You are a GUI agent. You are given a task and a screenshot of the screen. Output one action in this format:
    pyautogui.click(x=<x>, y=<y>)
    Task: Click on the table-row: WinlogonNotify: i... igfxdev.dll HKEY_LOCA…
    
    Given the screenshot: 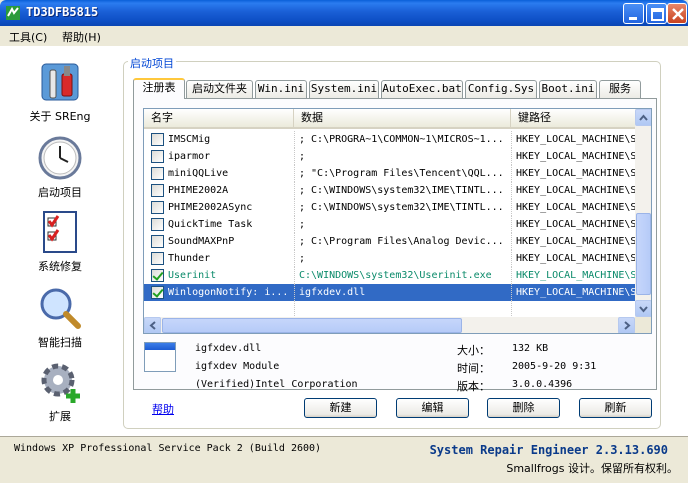 What is the action you would take?
    pyautogui.click(x=390, y=292)
    